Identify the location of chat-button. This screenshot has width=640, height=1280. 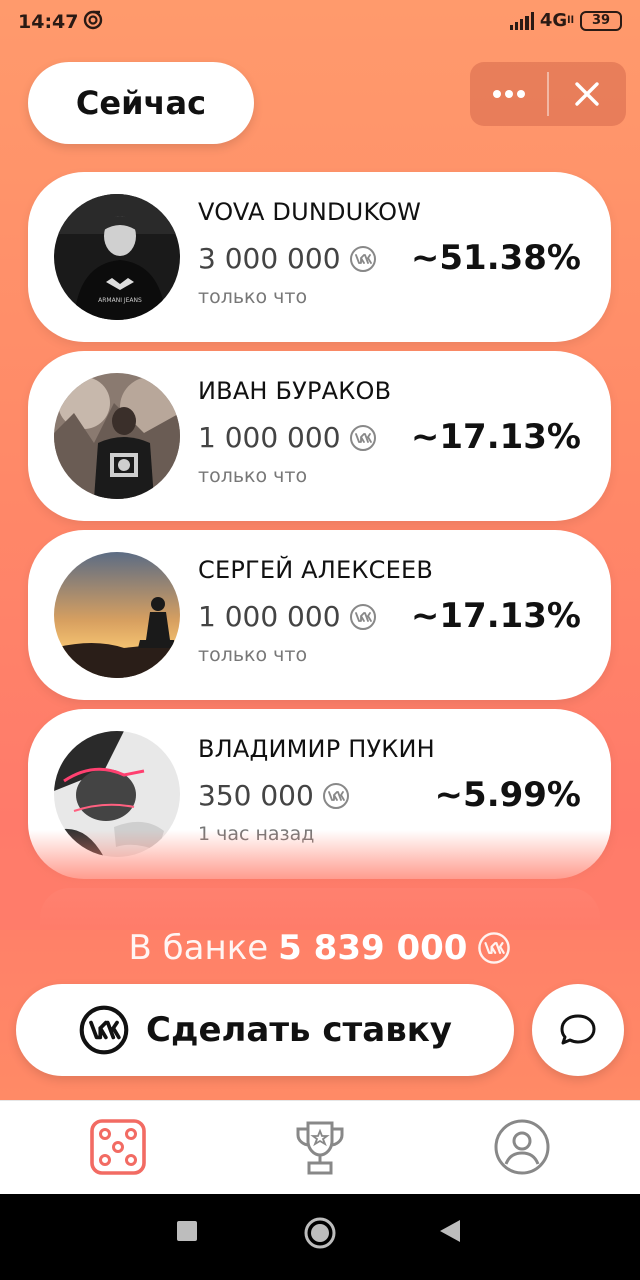
(578, 1030).